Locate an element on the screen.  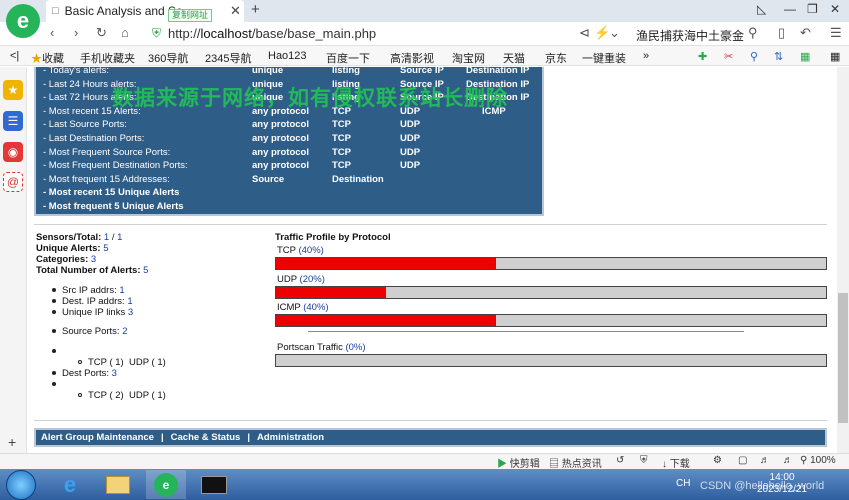
bookmark-taobao: 淘宝网 is located at coordinates (468, 58).